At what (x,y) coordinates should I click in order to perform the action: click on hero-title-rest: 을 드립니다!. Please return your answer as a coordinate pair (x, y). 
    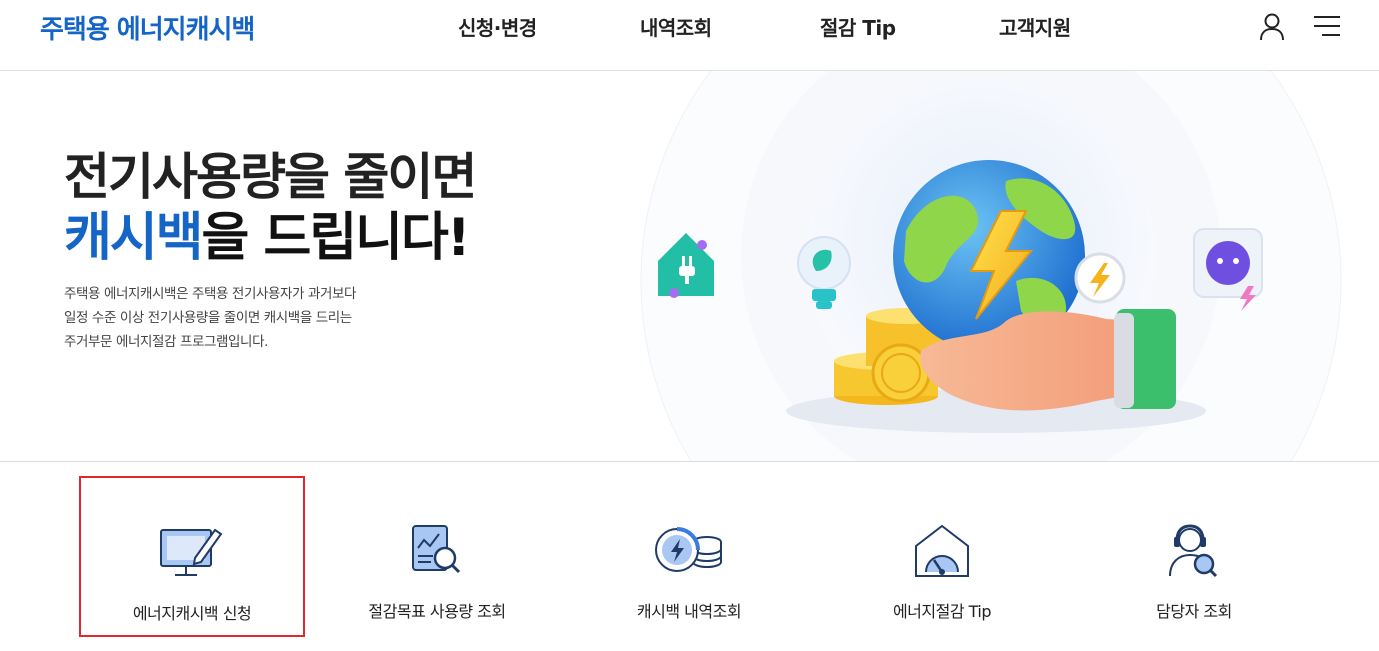
    Looking at the image, I should click on (336, 238).